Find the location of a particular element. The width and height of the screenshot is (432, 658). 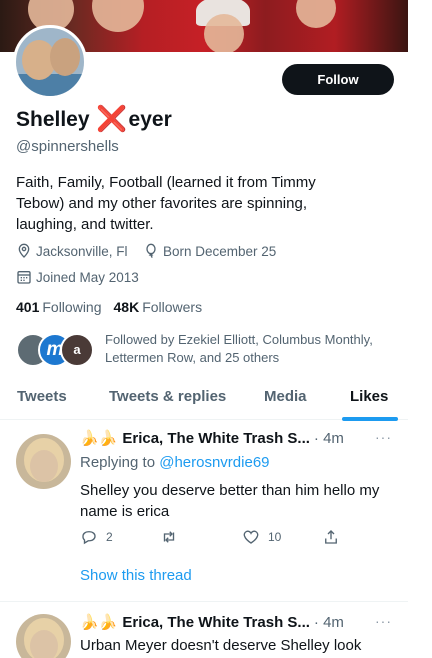

profile-handle: @spinnershells is located at coordinates (67, 146).